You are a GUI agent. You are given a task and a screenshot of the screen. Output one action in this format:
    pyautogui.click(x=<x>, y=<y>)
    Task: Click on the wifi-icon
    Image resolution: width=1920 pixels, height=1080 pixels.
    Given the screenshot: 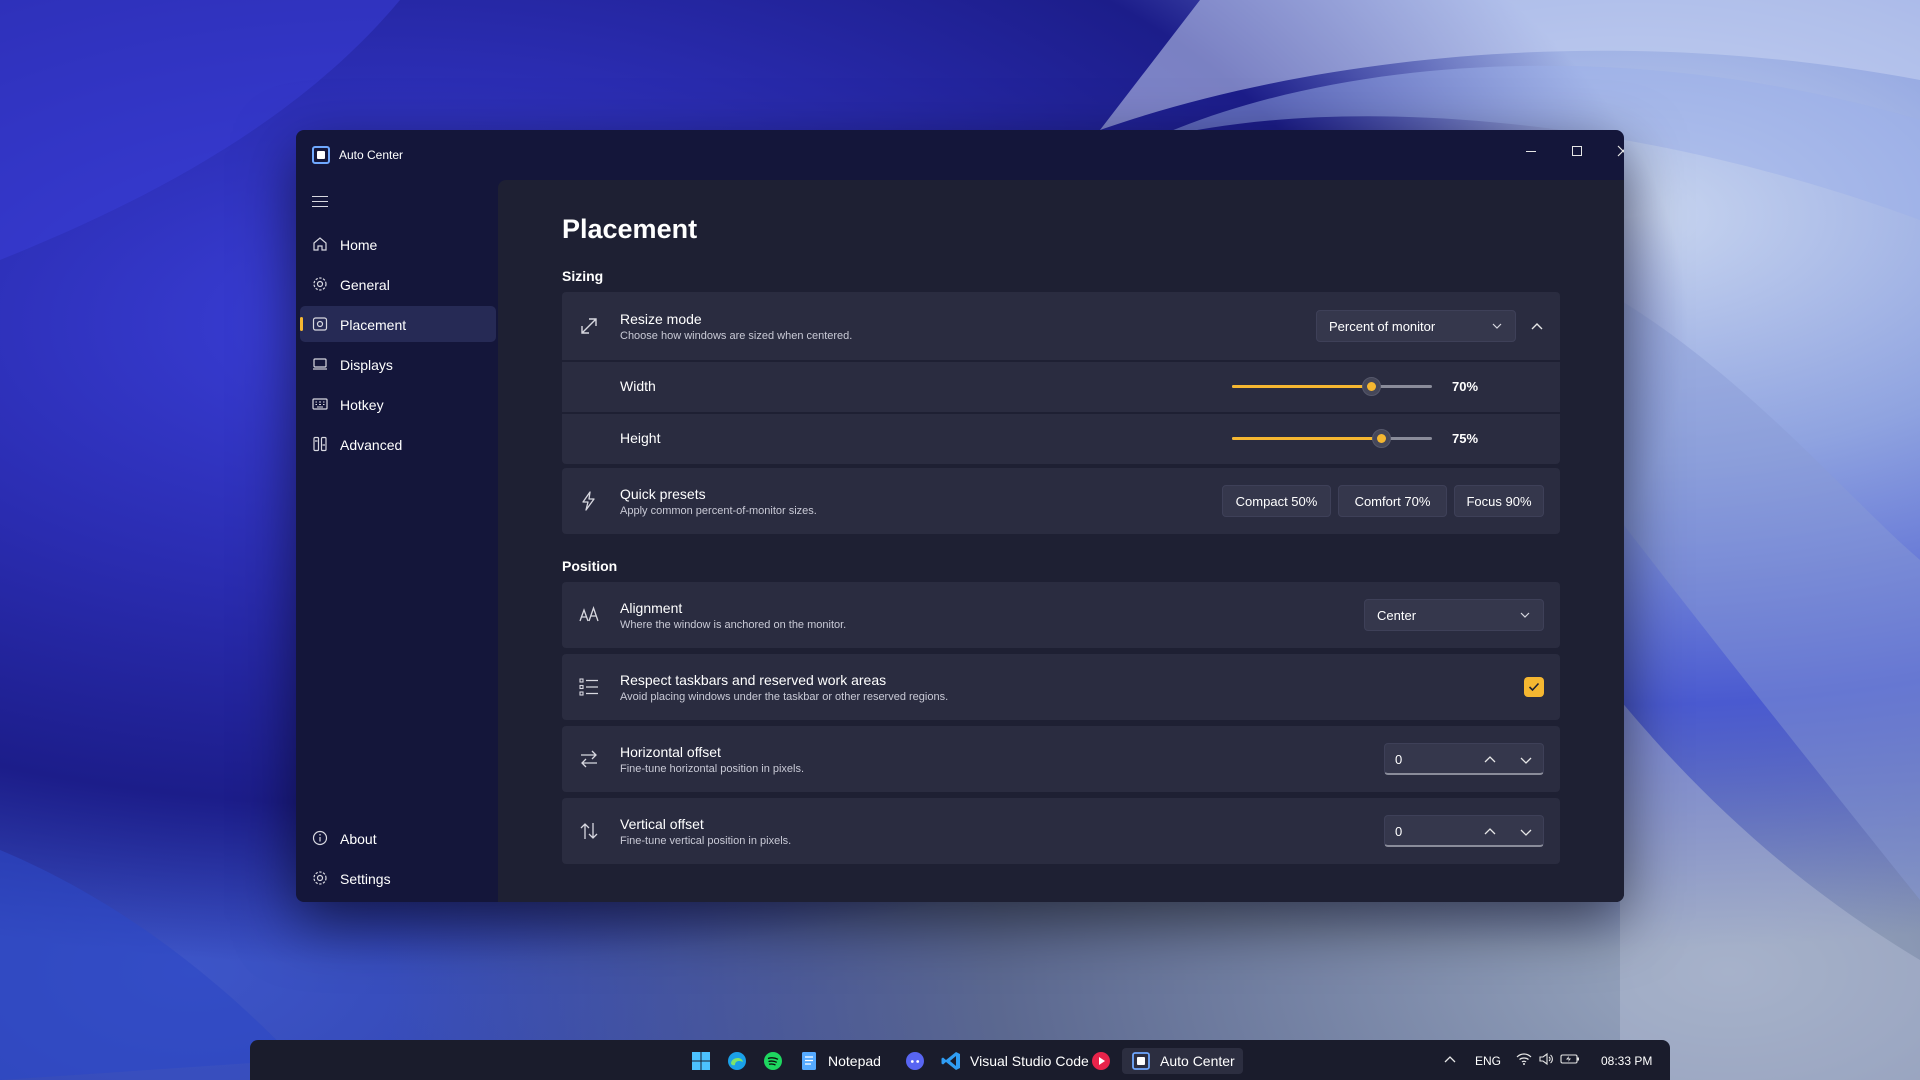 What is the action you would take?
    pyautogui.click(x=1524, y=1059)
    